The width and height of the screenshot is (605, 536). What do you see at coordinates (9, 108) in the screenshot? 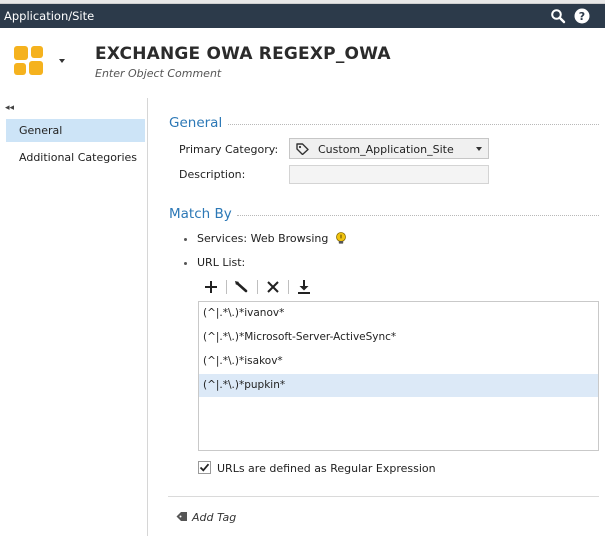
I see `collapse-sidebar-icon: ◂◂` at bounding box center [9, 108].